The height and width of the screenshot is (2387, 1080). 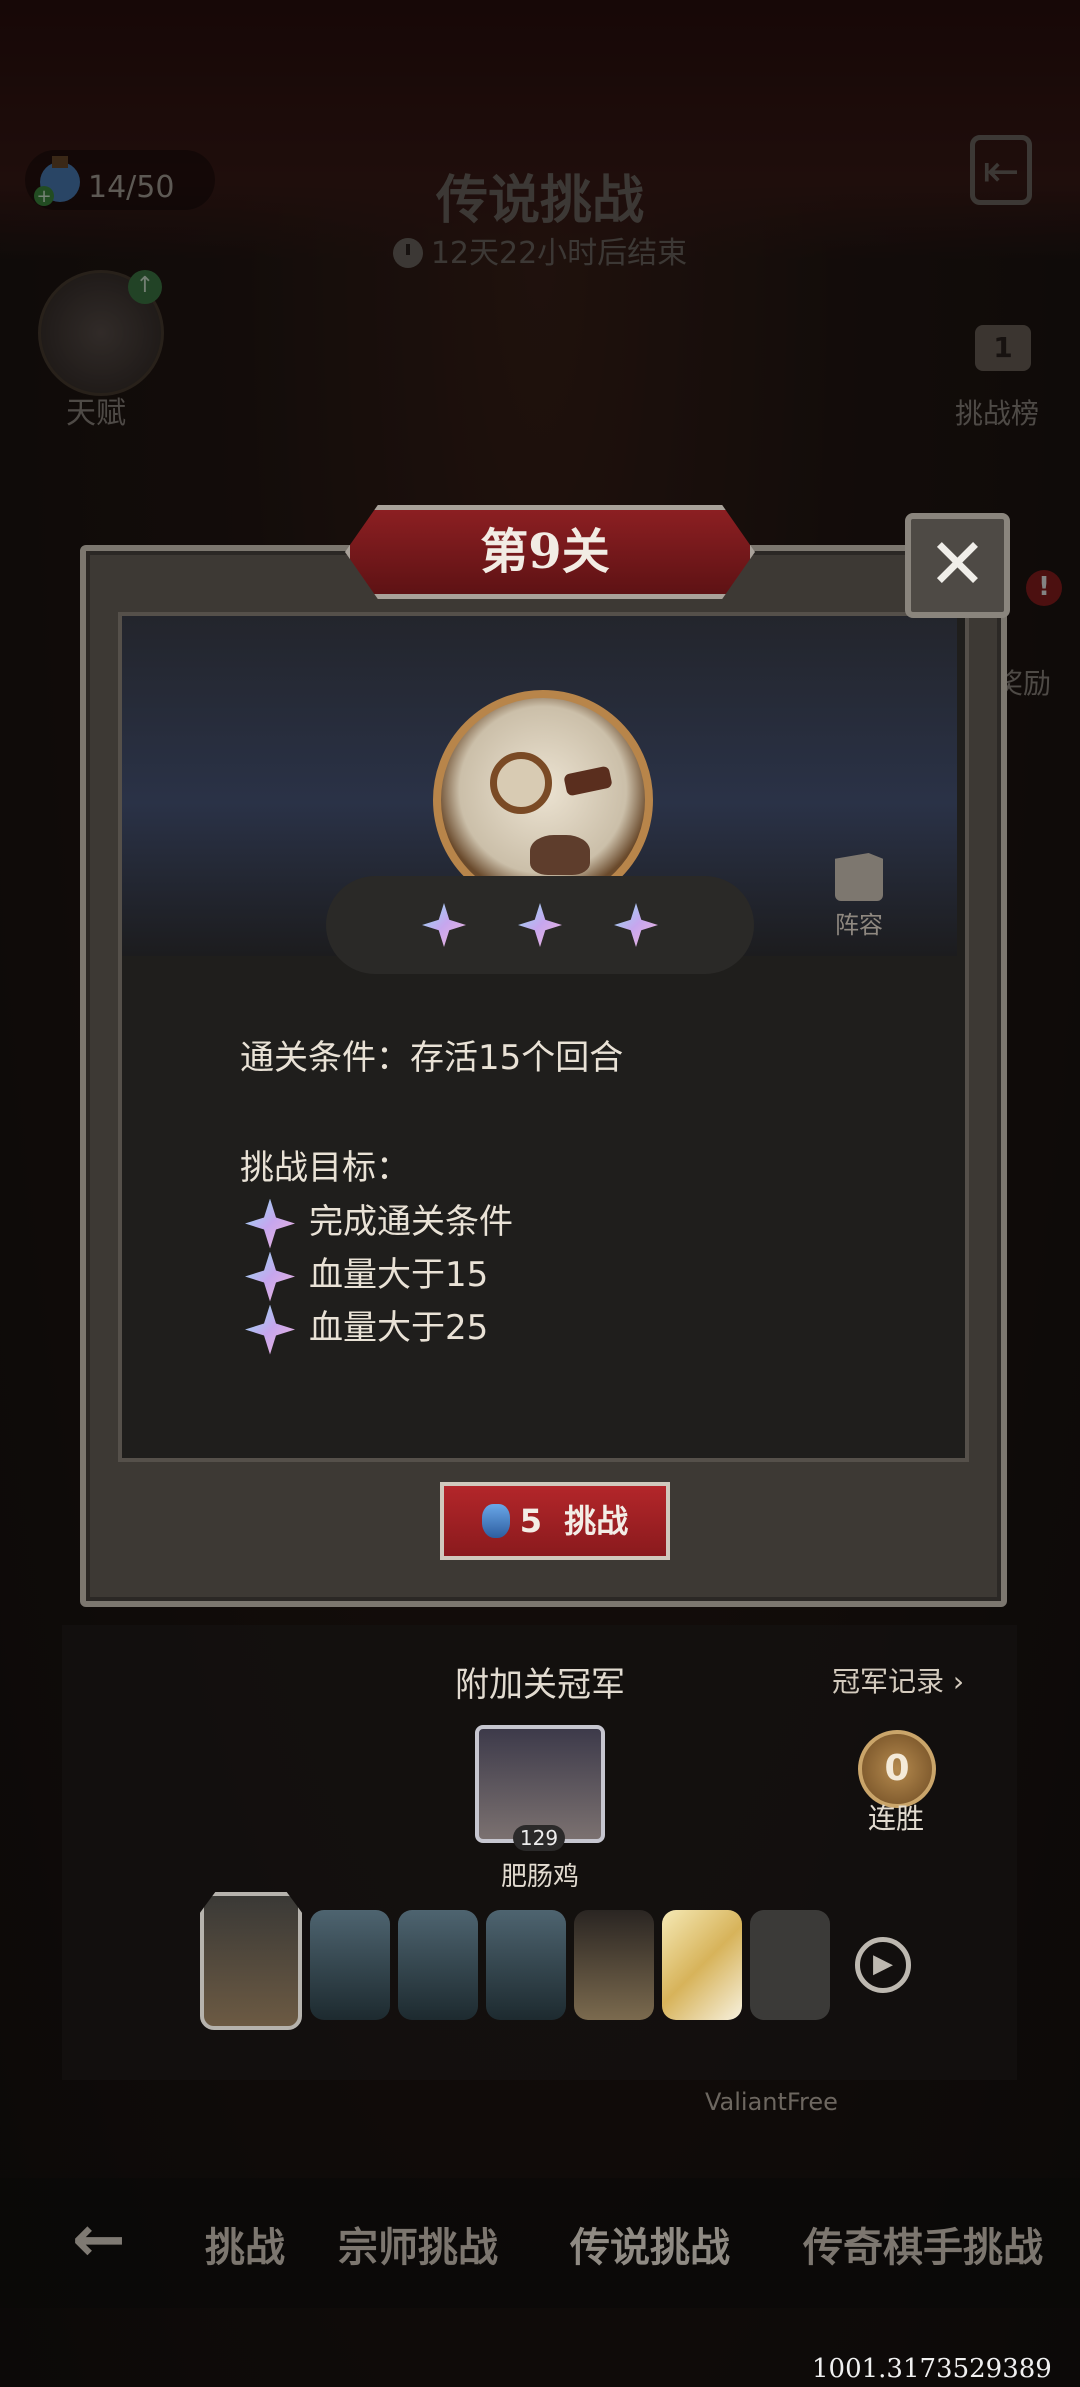 What do you see at coordinates (539, 1877) in the screenshot?
I see `champion-name: 肥肠鸡` at bounding box center [539, 1877].